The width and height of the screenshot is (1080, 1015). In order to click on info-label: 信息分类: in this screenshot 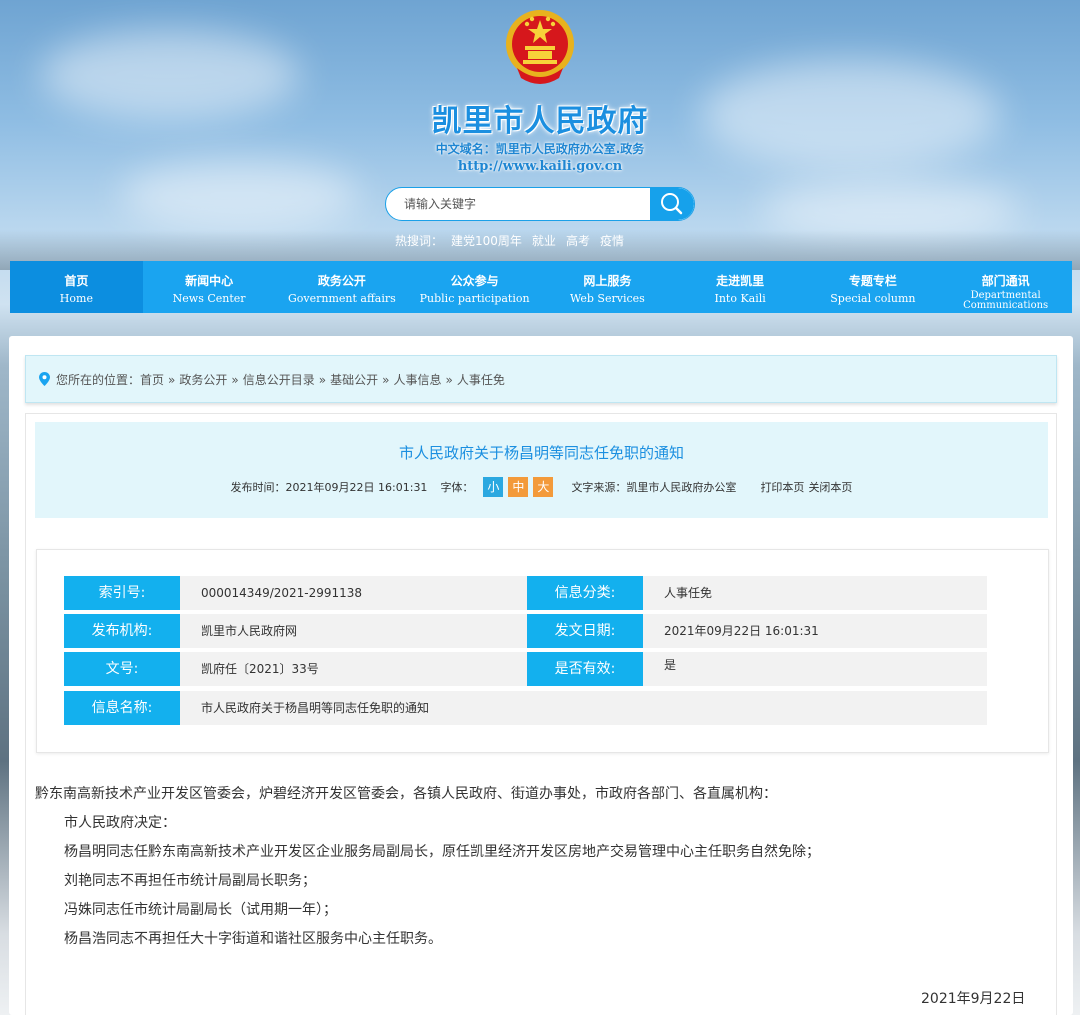, I will do `click(585, 593)`.